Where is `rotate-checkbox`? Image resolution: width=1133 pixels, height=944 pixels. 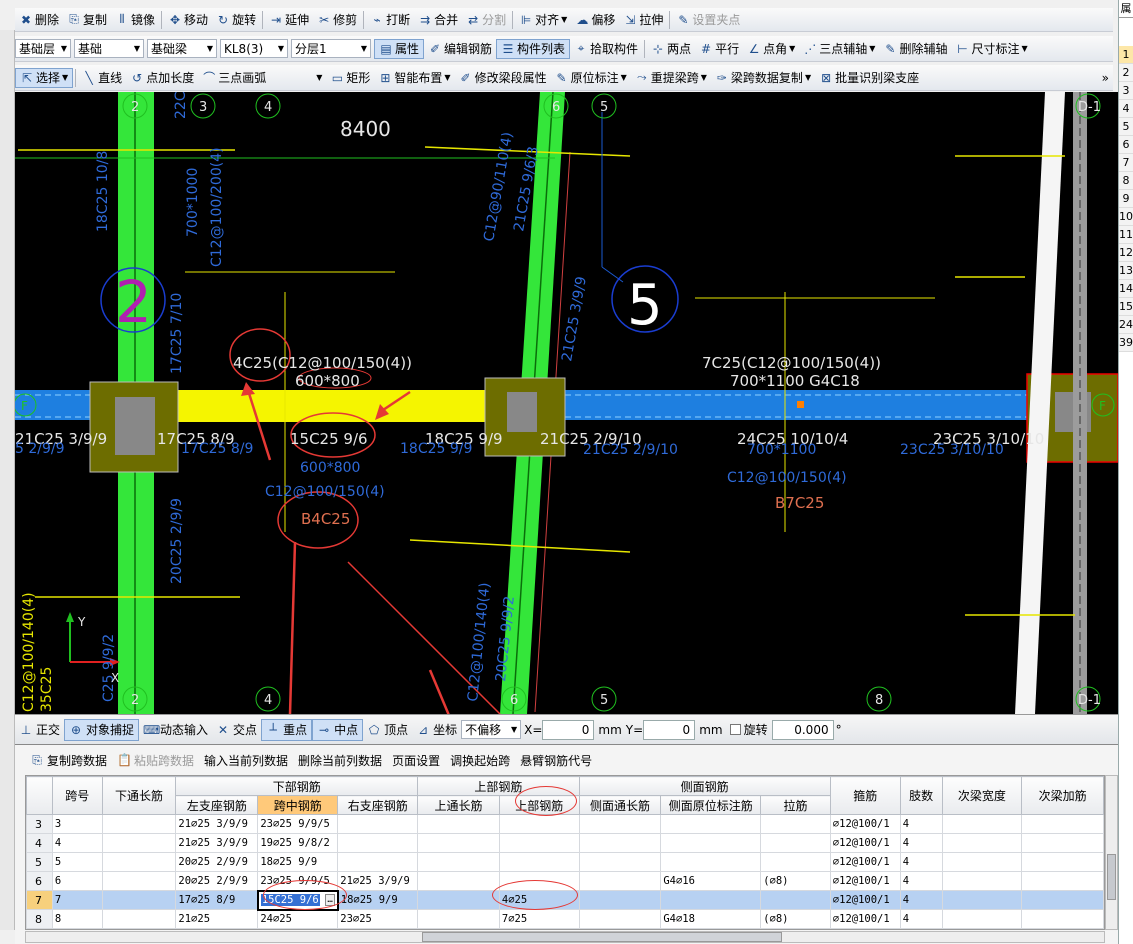 rotate-checkbox is located at coordinates (735, 729).